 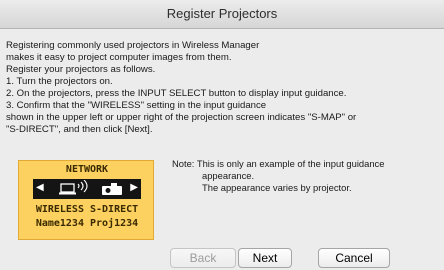 I want to click on title-bar: Register Projectors, so click(x=222, y=14).